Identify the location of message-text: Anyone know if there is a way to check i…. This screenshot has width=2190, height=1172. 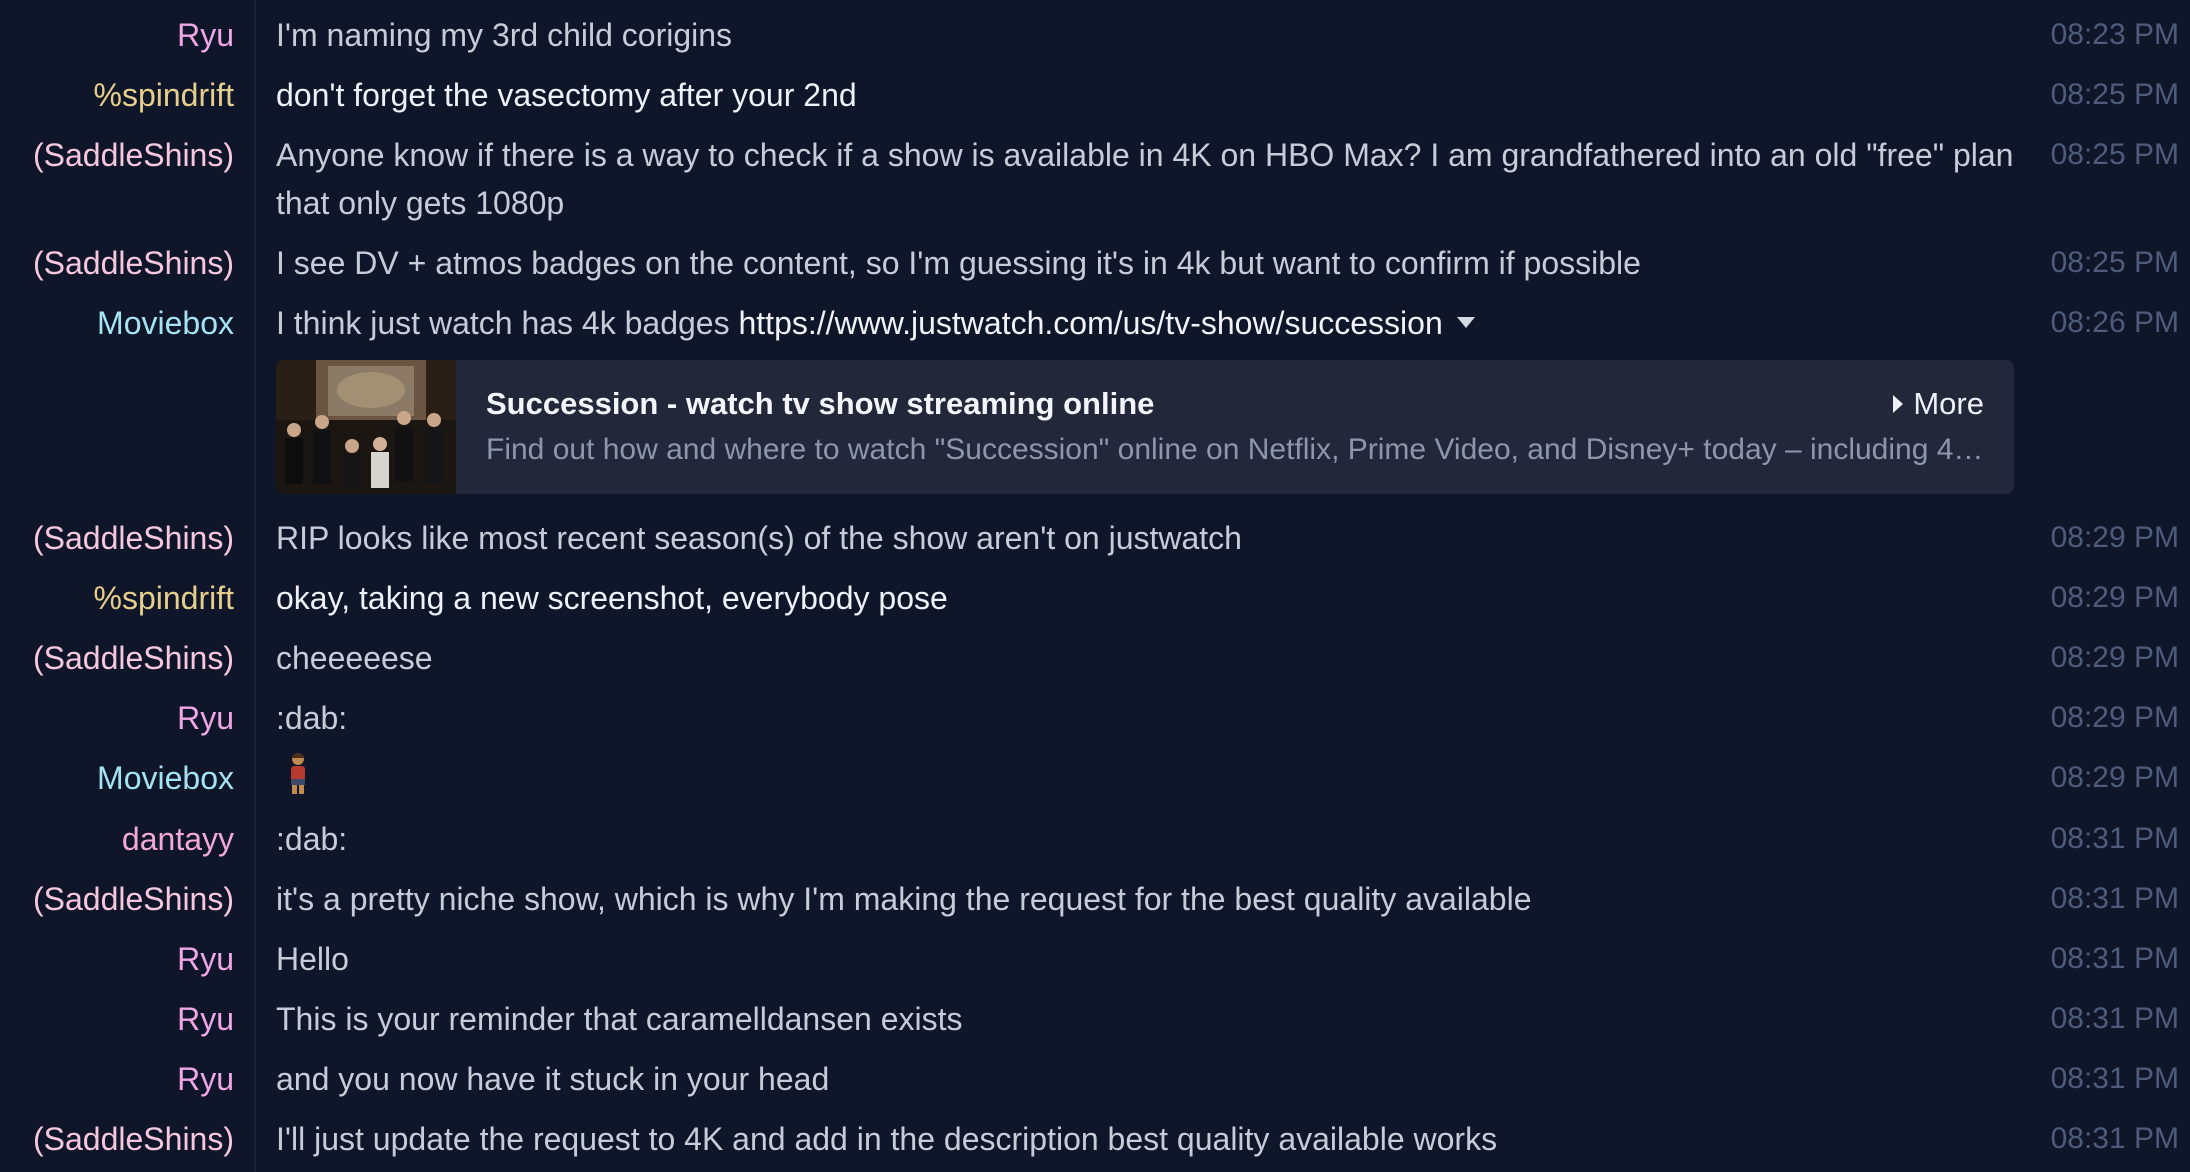
(1145, 179).